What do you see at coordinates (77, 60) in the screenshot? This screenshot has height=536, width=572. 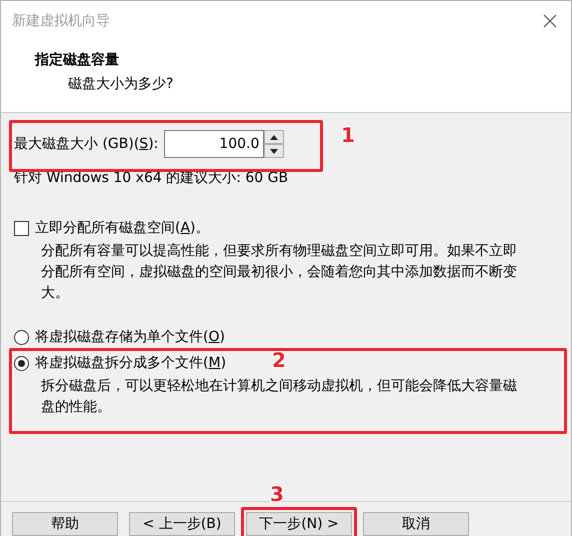 I see `page-heading: 指定磁盘容量` at bounding box center [77, 60].